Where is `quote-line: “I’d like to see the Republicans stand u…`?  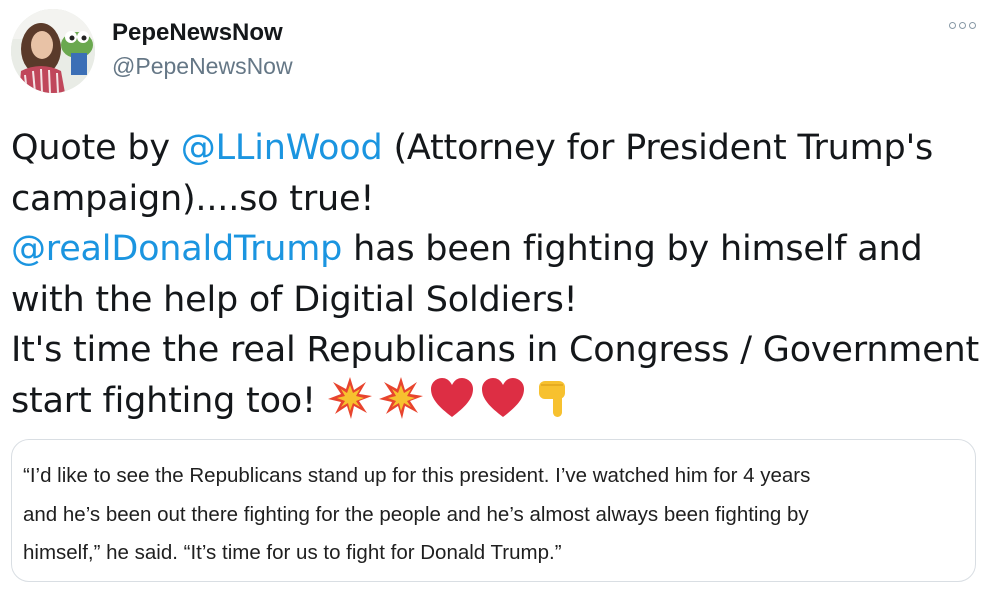 quote-line: “I’d like to see the Republicans stand u… is located at coordinates (417, 475).